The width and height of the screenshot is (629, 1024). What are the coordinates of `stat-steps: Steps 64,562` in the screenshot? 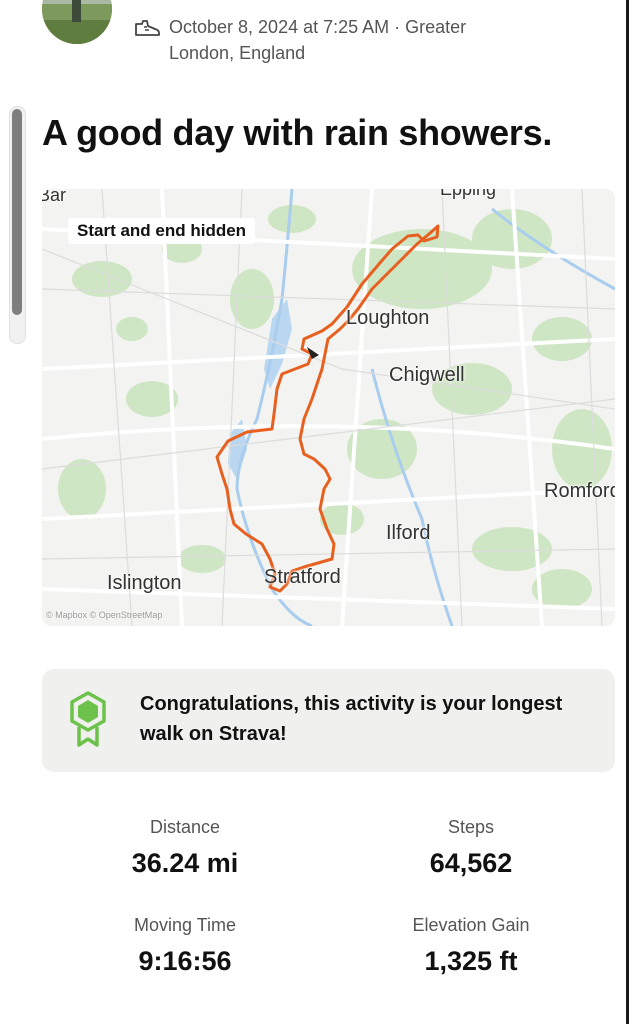 It's located at (471, 848).